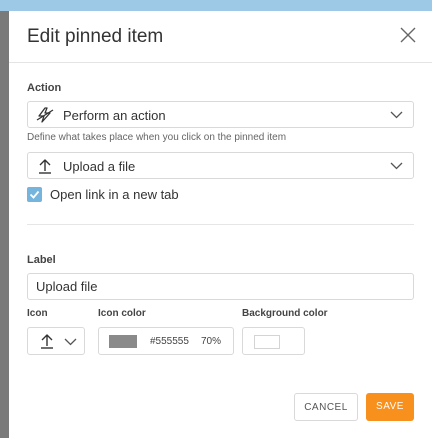 This screenshot has width=432, height=438. What do you see at coordinates (4, 224) in the screenshot?
I see `backdrop-left-strip` at bounding box center [4, 224].